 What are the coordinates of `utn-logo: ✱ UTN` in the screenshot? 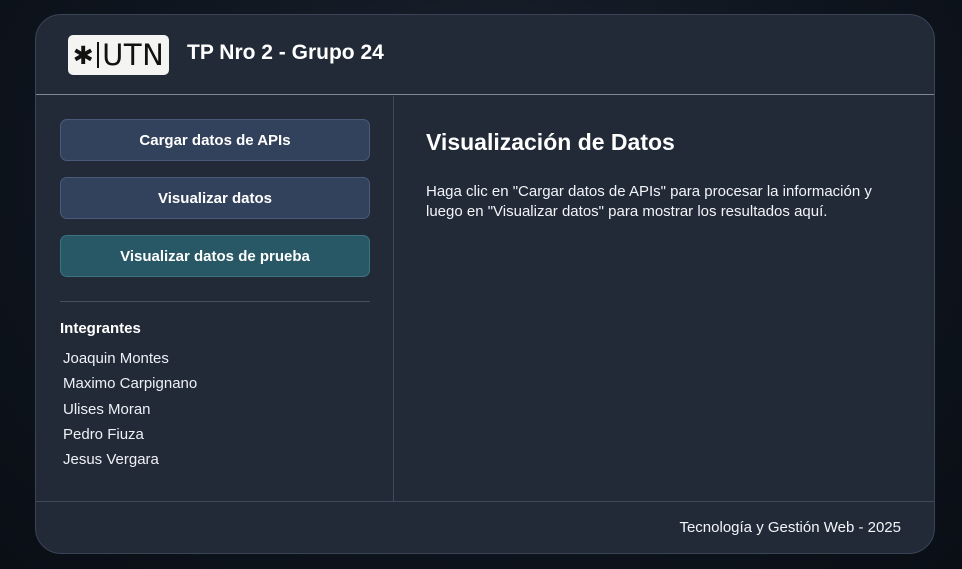 It's located at (118, 55).